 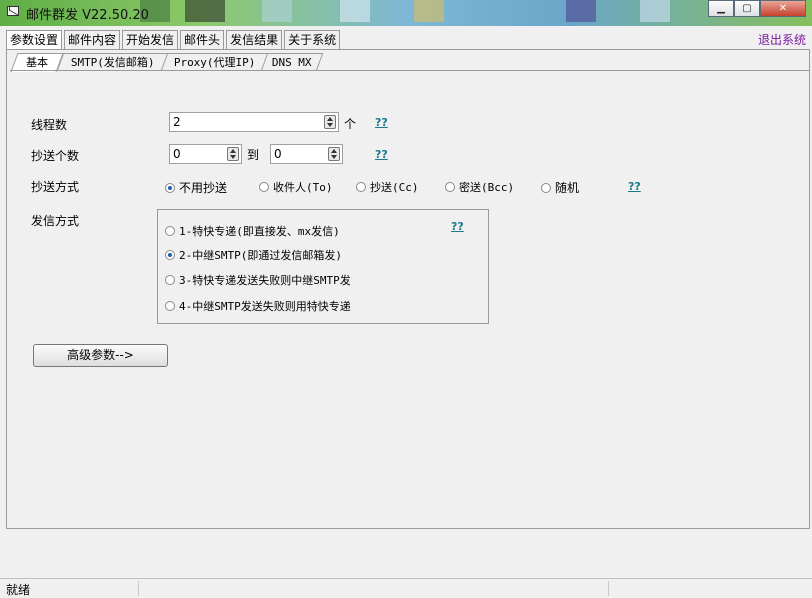 I want to click on cc-mode-radio: 密送(Bcc), so click(x=479, y=187).